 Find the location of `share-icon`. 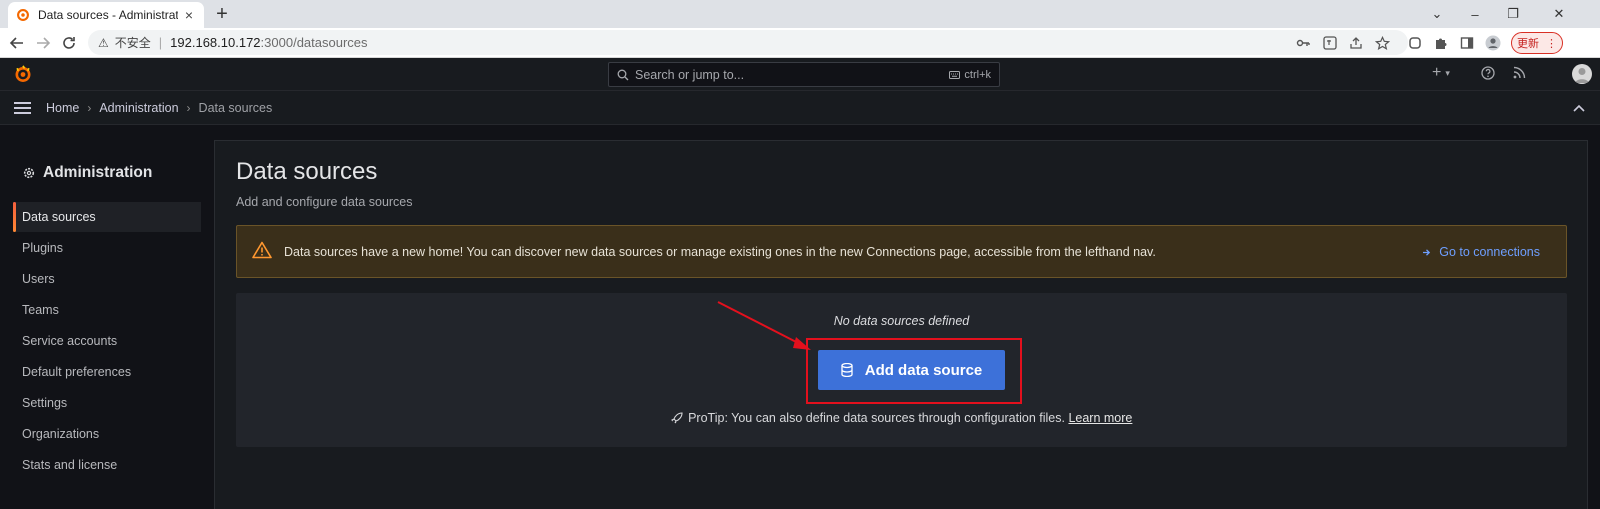

share-icon is located at coordinates (1356, 43).